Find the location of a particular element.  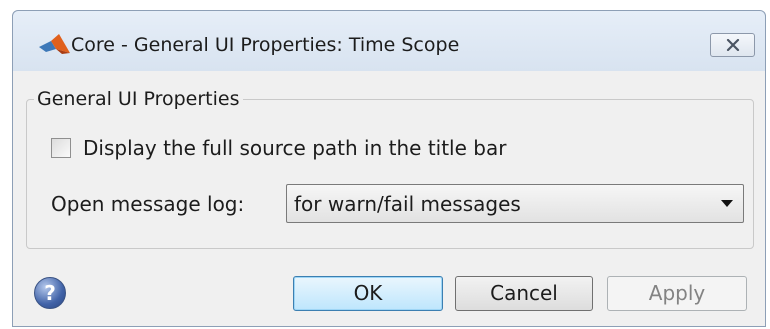

chevron-down-icon is located at coordinates (727, 203).